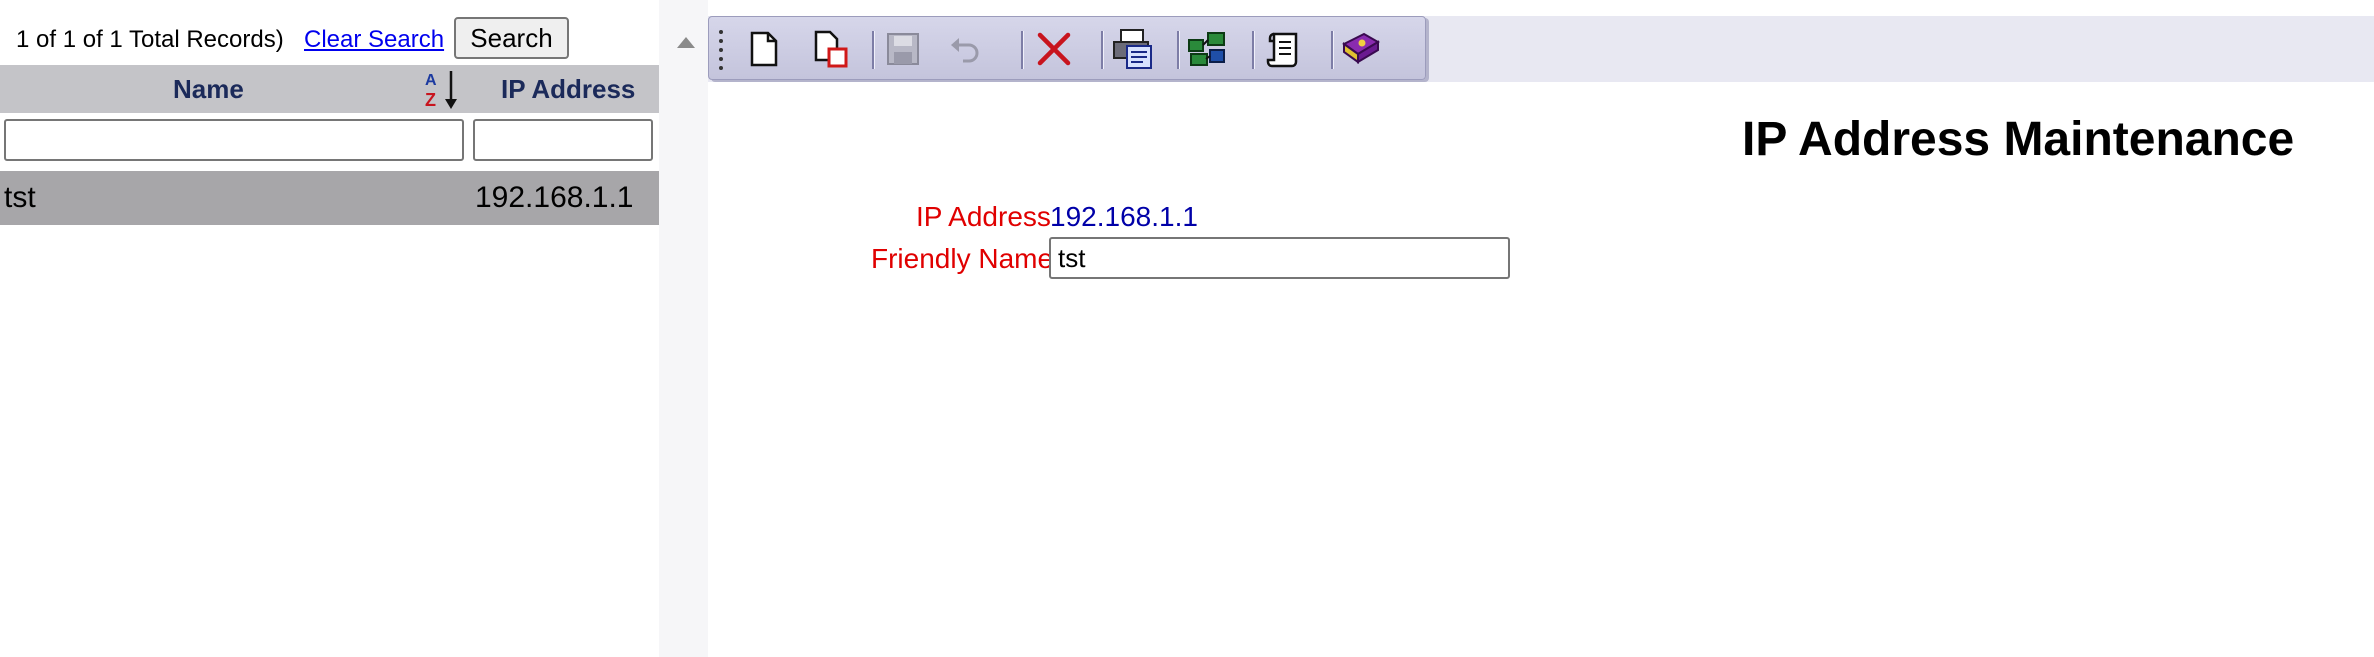  Describe the element at coordinates (1284, 49) in the screenshot. I see `scroll-icon` at that location.